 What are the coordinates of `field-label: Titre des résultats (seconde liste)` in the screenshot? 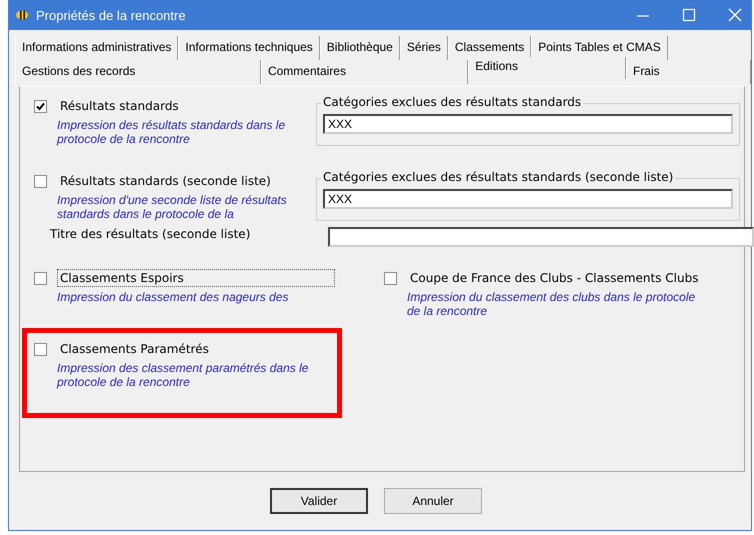 It's located at (150, 235).